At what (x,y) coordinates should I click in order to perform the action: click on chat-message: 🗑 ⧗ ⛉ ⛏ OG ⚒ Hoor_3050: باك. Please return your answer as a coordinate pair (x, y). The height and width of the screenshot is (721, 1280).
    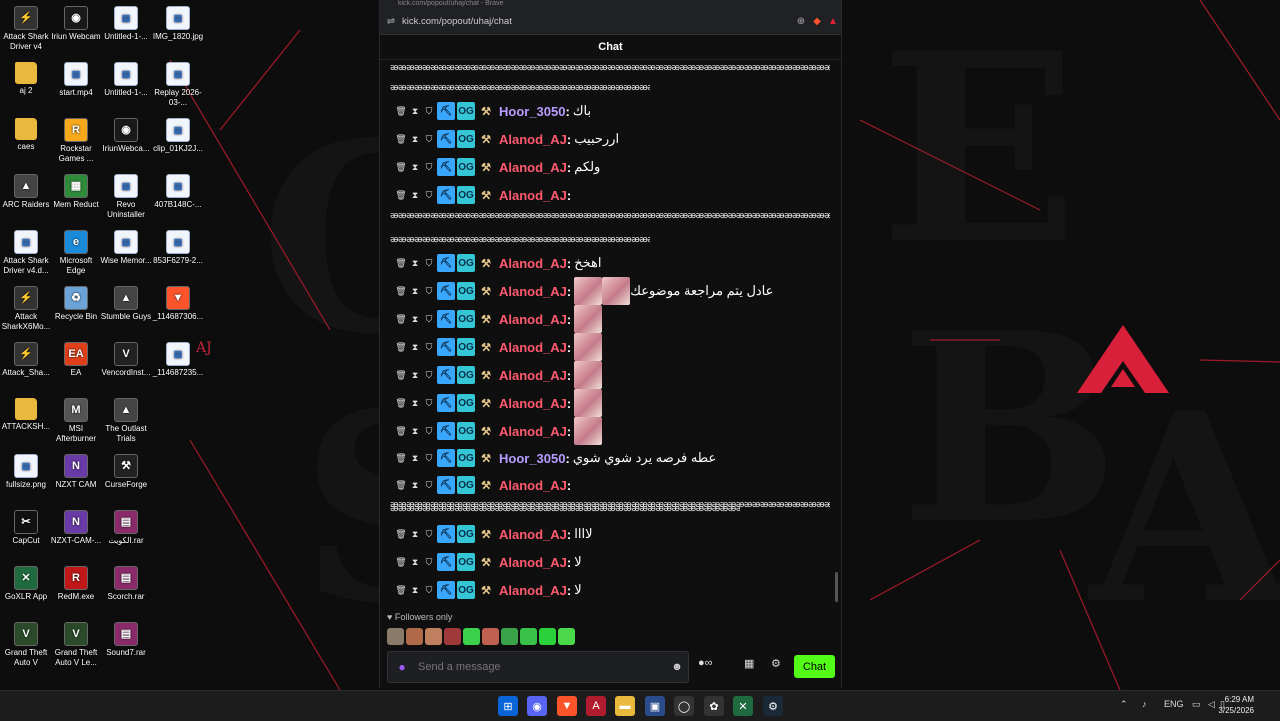
    Looking at the image, I should click on (493, 111).